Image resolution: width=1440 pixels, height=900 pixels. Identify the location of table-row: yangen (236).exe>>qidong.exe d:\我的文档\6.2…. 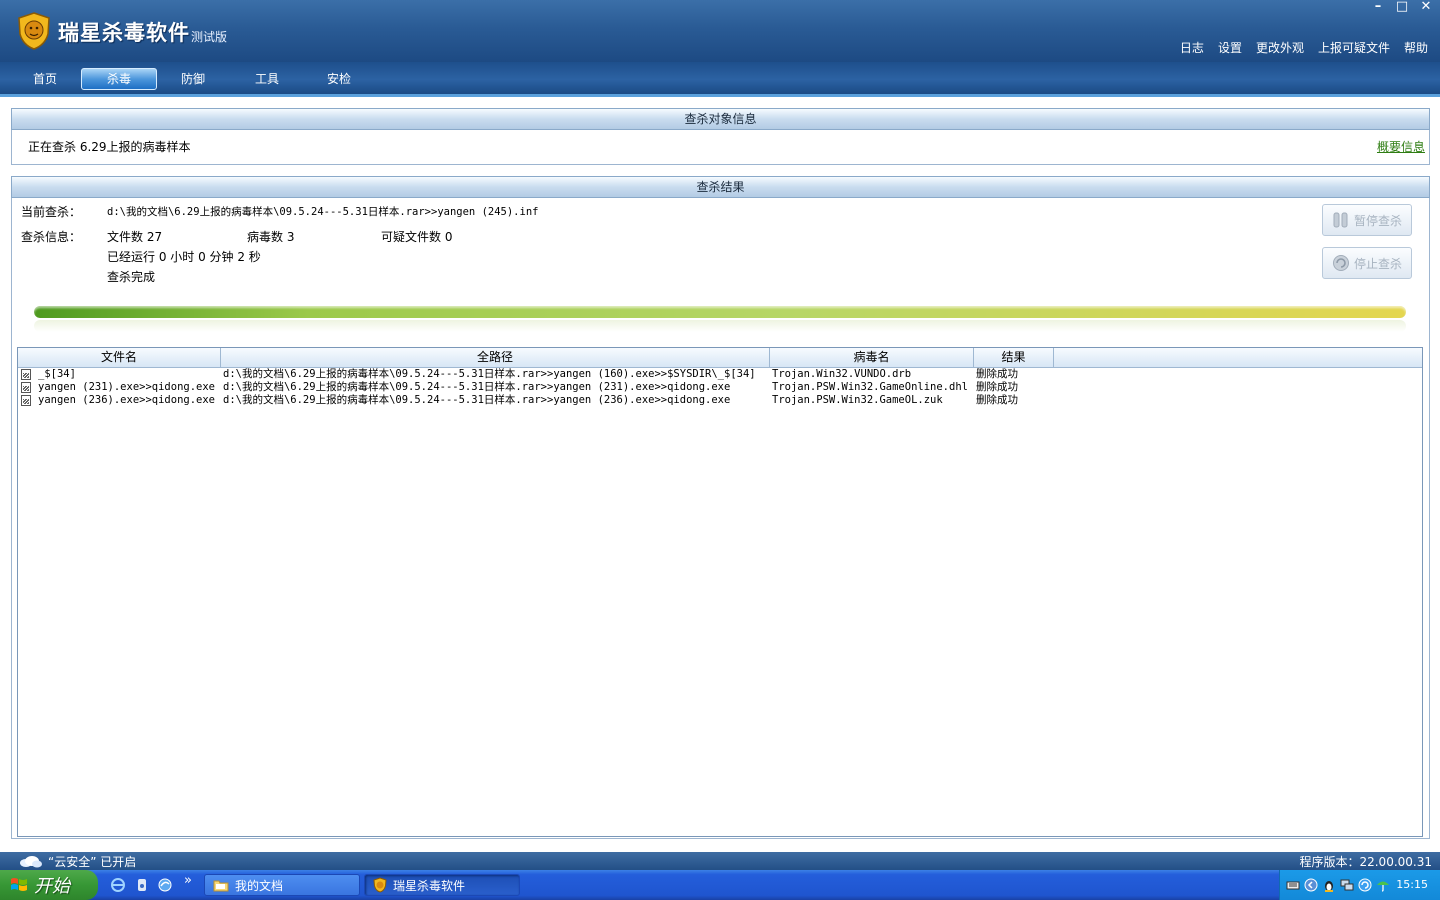
(720, 400).